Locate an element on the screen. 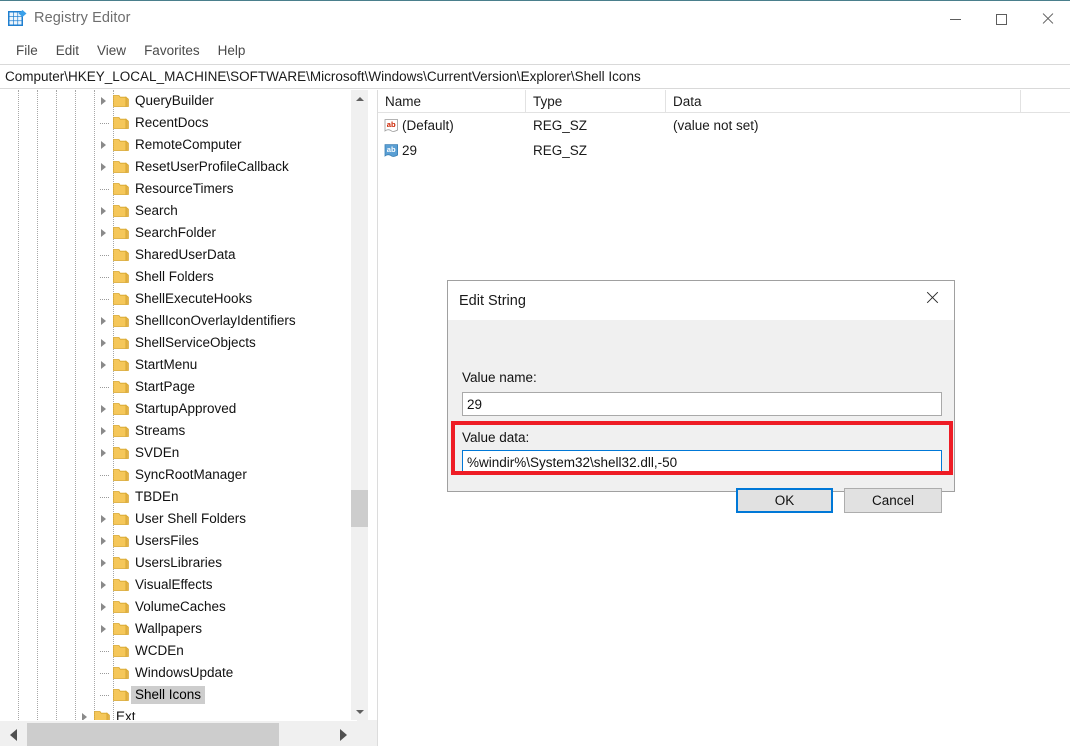  tree-item-windowsupdate: WindowsUpdate is located at coordinates (175, 673).